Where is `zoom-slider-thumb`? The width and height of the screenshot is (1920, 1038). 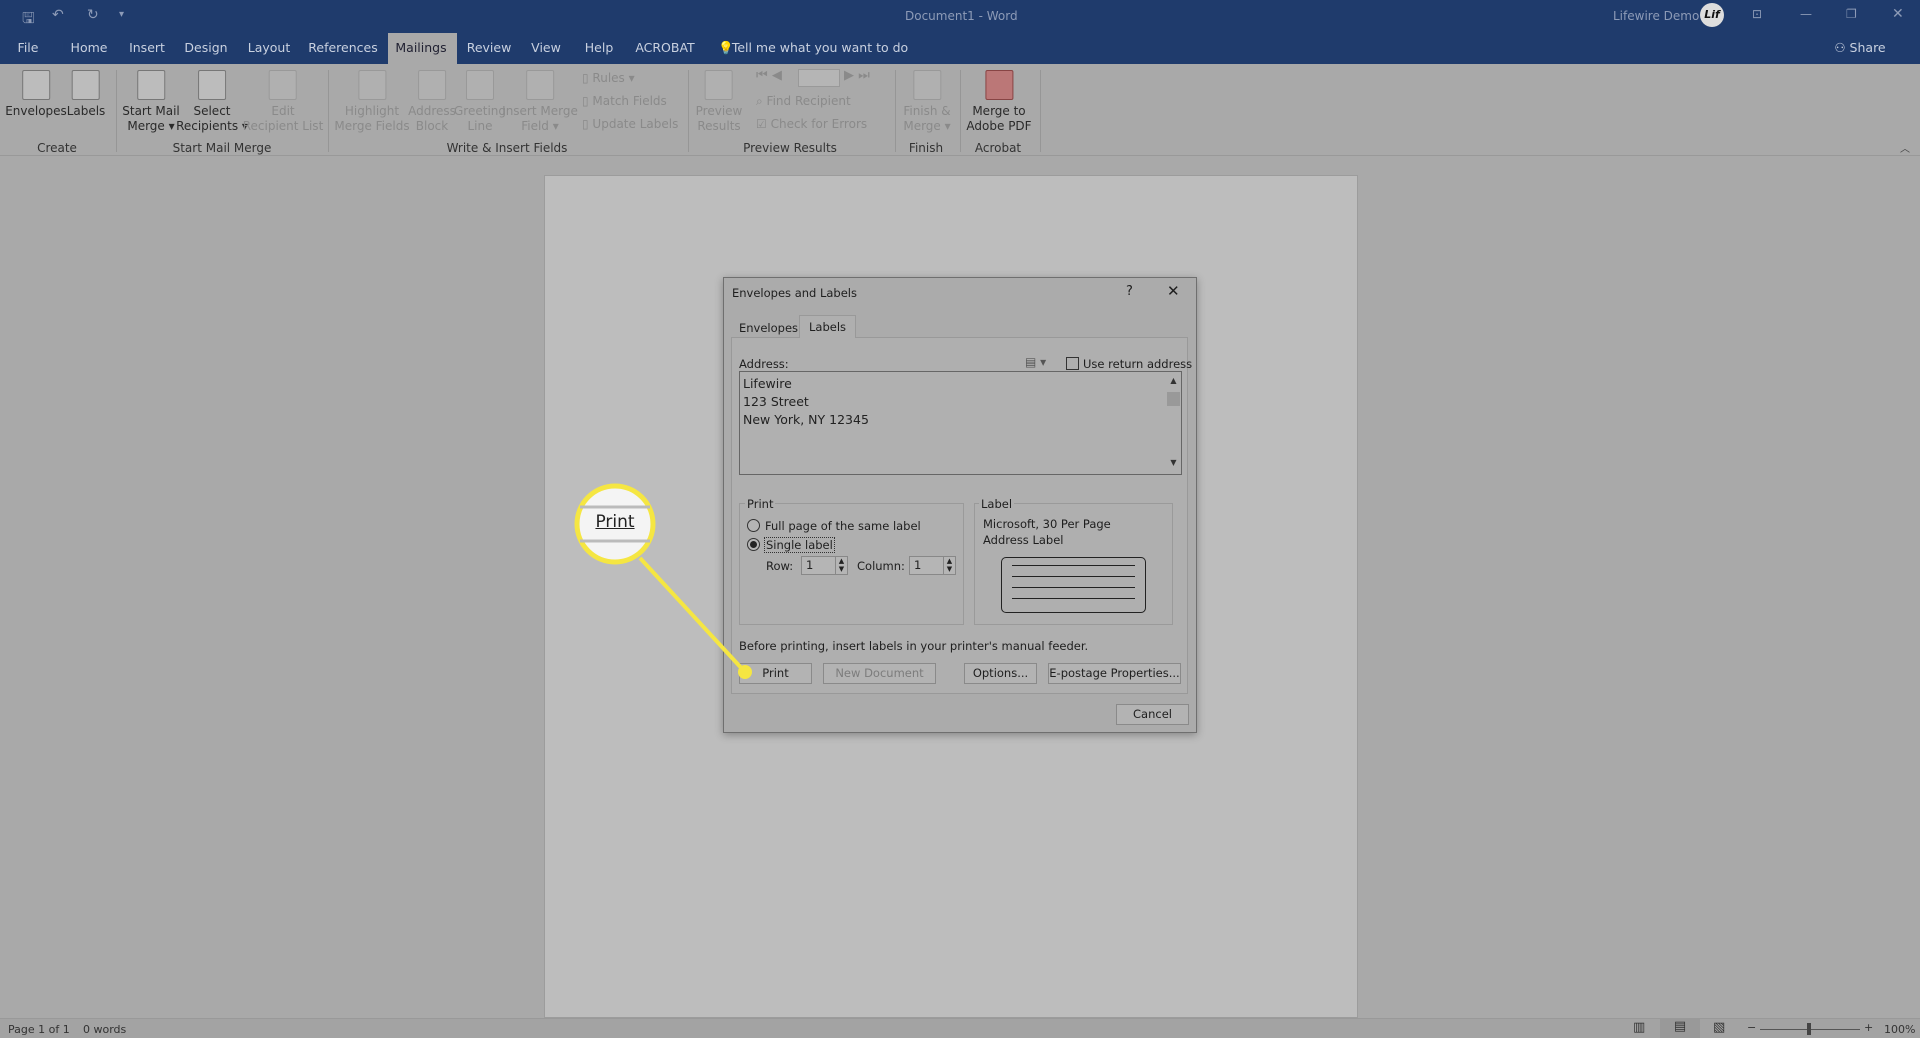 zoom-slider-thumb is located at coordinates (1809, 1029).